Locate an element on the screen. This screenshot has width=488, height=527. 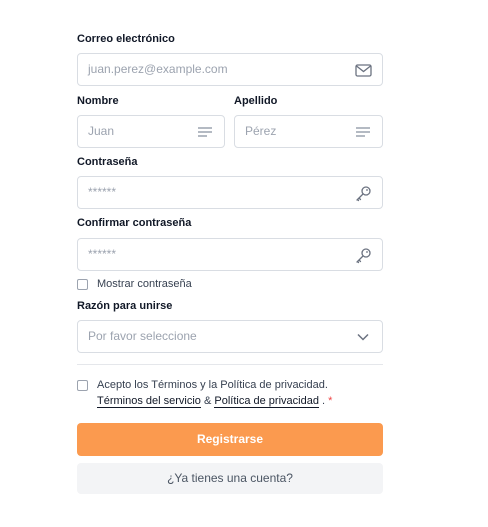
terms-checkbox is located at coordinates (82, 385).